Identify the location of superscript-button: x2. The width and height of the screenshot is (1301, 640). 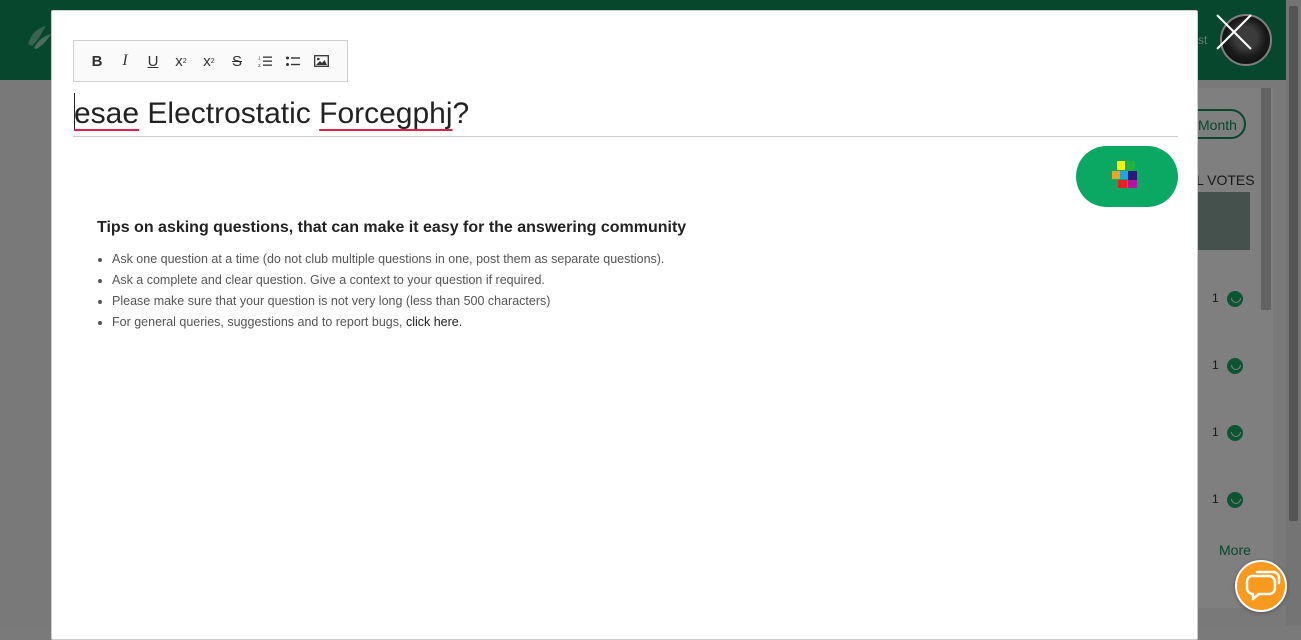
(209, 61).